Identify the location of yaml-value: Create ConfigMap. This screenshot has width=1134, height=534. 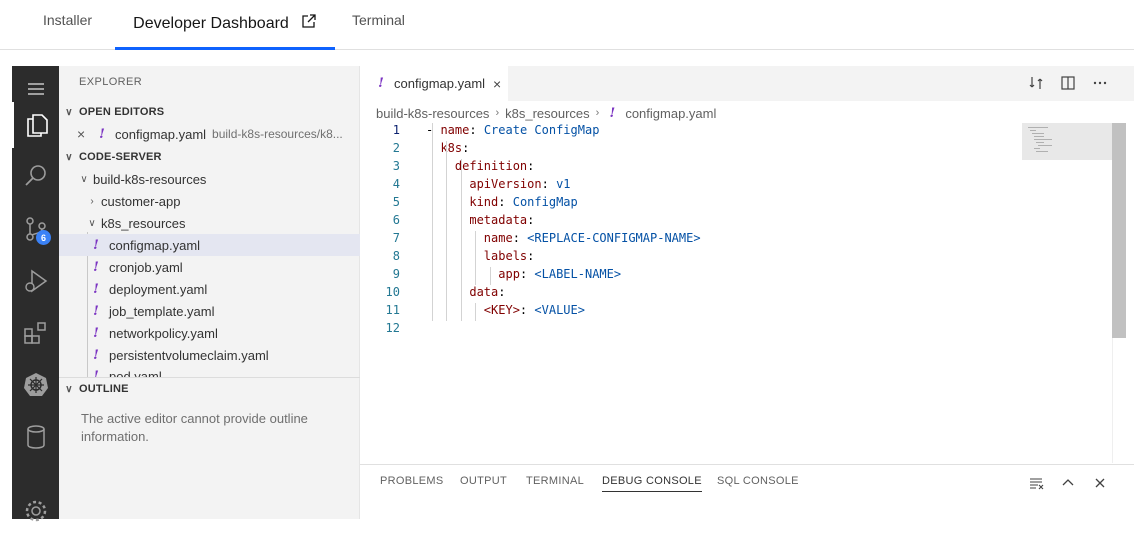
(541, 130).